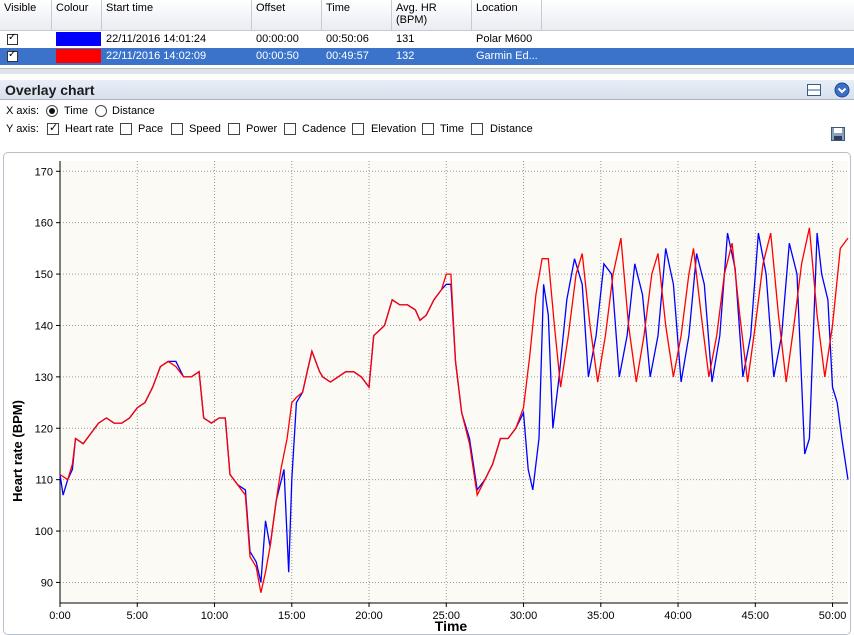  I want to click on y-elevation-label: Elevation, so click(393, 129).